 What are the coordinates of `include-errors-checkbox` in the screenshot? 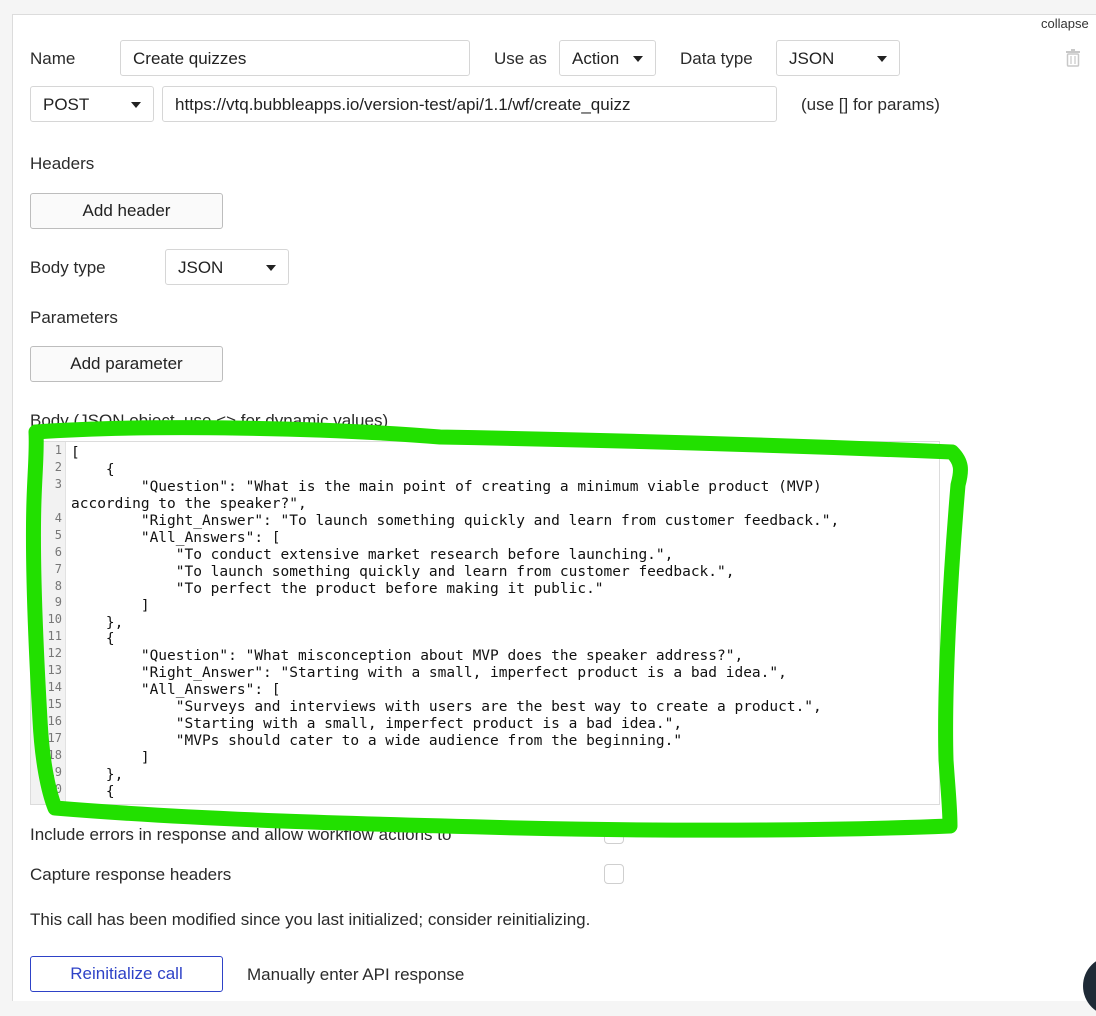 It's located at (614, 834).